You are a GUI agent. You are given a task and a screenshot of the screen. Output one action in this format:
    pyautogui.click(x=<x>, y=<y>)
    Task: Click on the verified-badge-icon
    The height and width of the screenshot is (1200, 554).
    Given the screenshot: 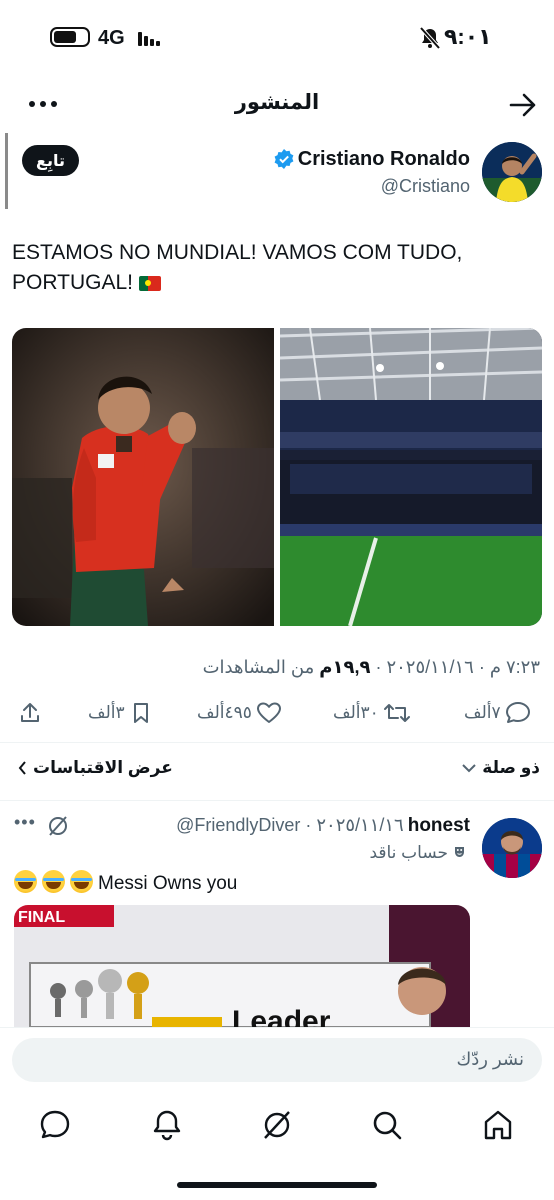 What is the action you would take?
    pyautogui.click(x=284, y=159)
    